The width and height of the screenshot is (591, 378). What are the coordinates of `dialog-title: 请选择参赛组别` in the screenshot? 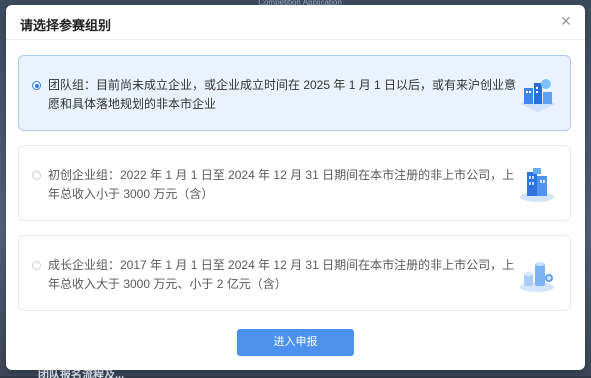 It's located at (66, 25).